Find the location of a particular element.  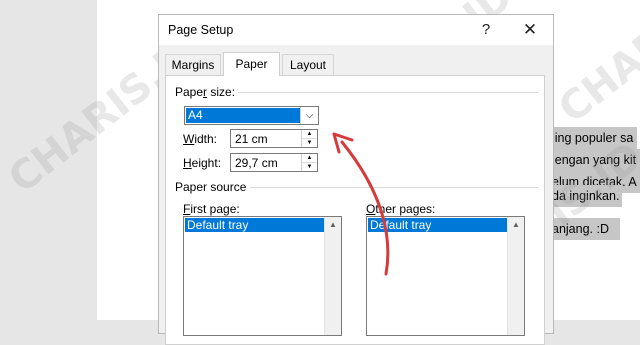

paper-size-group-label: Paper size: is located at coordinates (205, 92).